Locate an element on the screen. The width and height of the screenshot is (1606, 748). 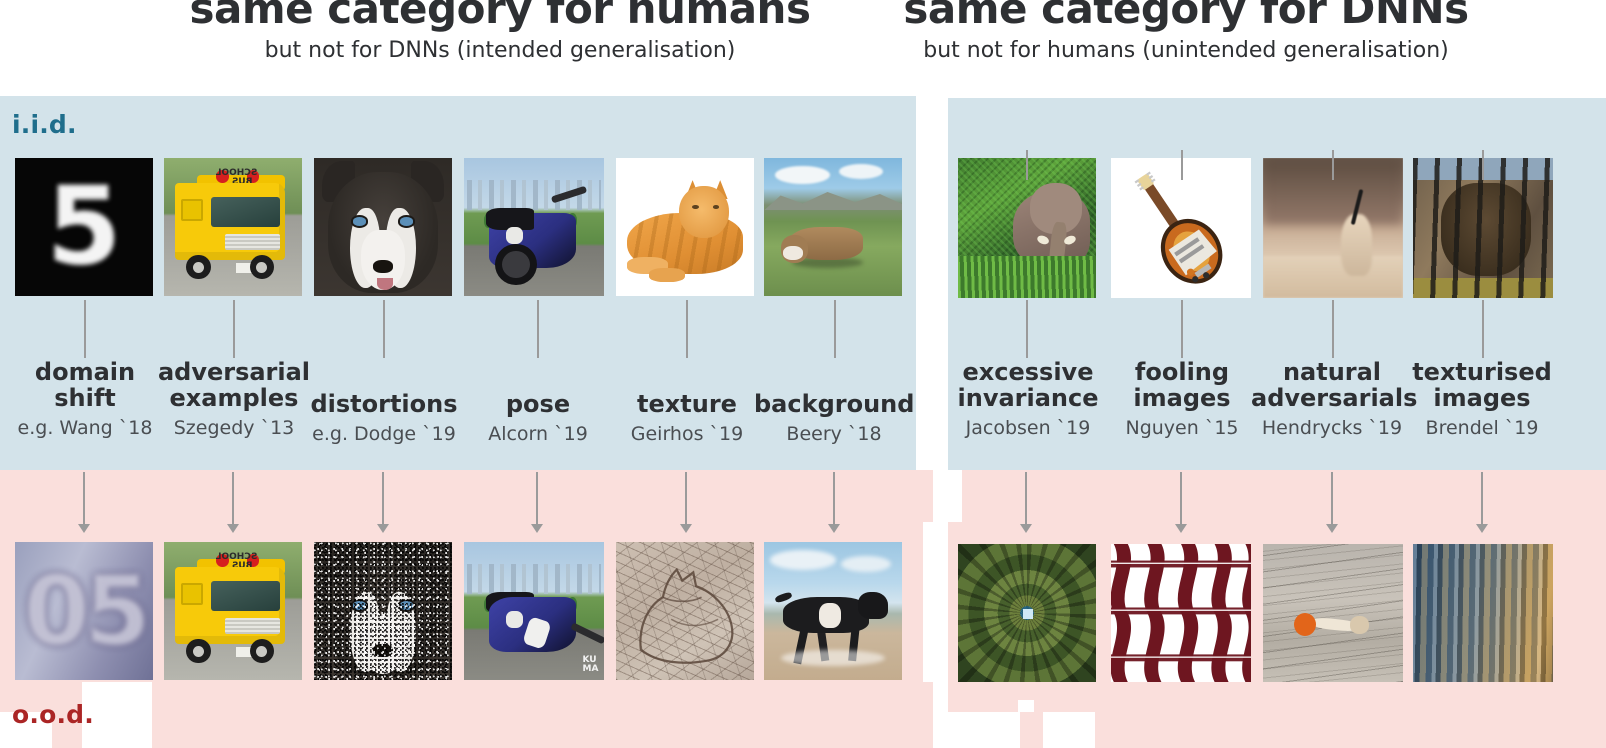
cite-domain-shift: e.g. Wang `18 is located at coordinates (85, 427).